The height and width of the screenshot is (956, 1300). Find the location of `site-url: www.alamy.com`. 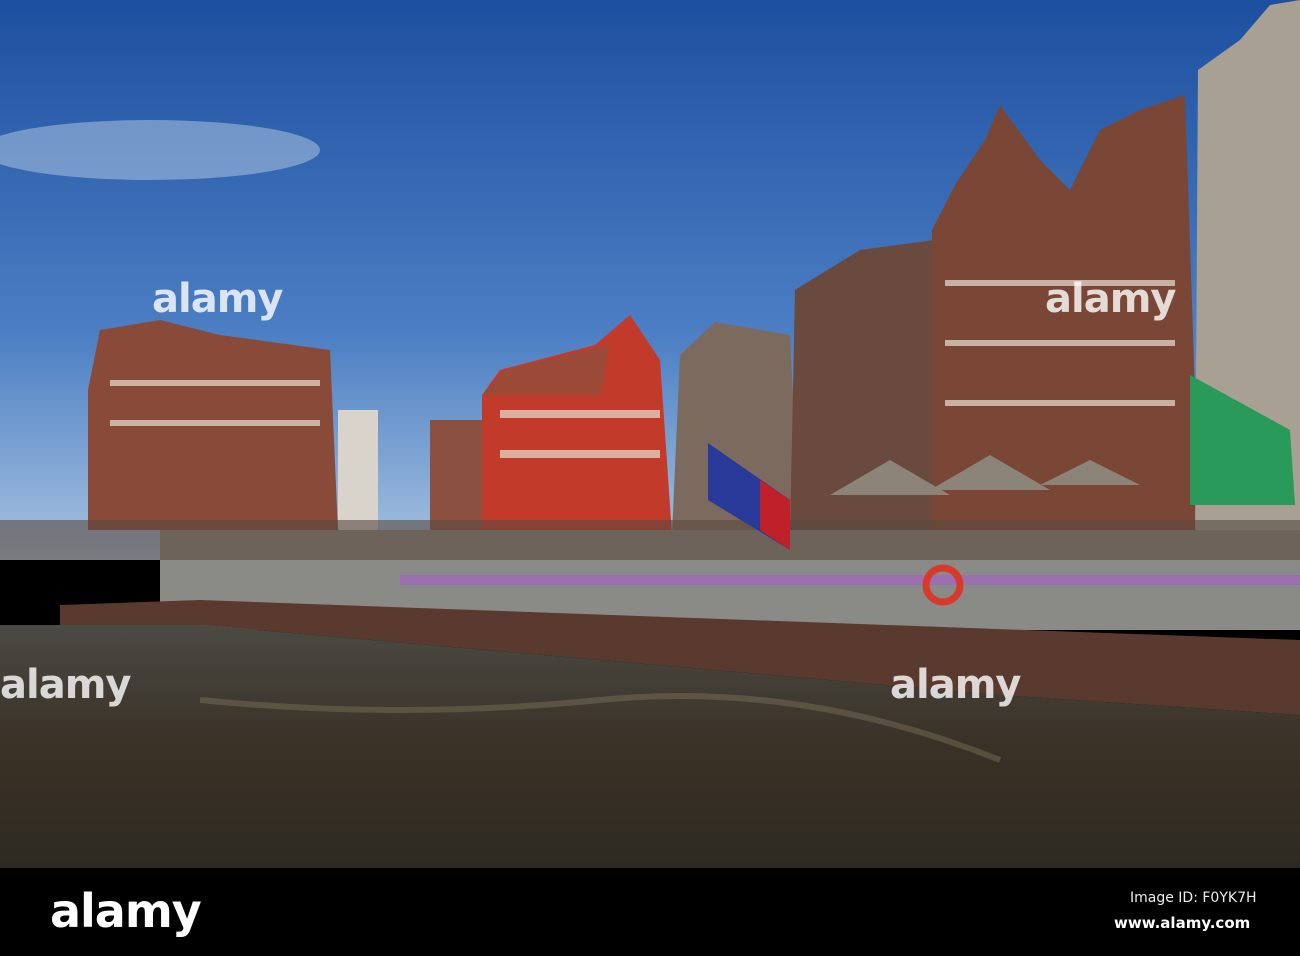

site-url: www.alamy.com is located at coordinates (1182, 923).